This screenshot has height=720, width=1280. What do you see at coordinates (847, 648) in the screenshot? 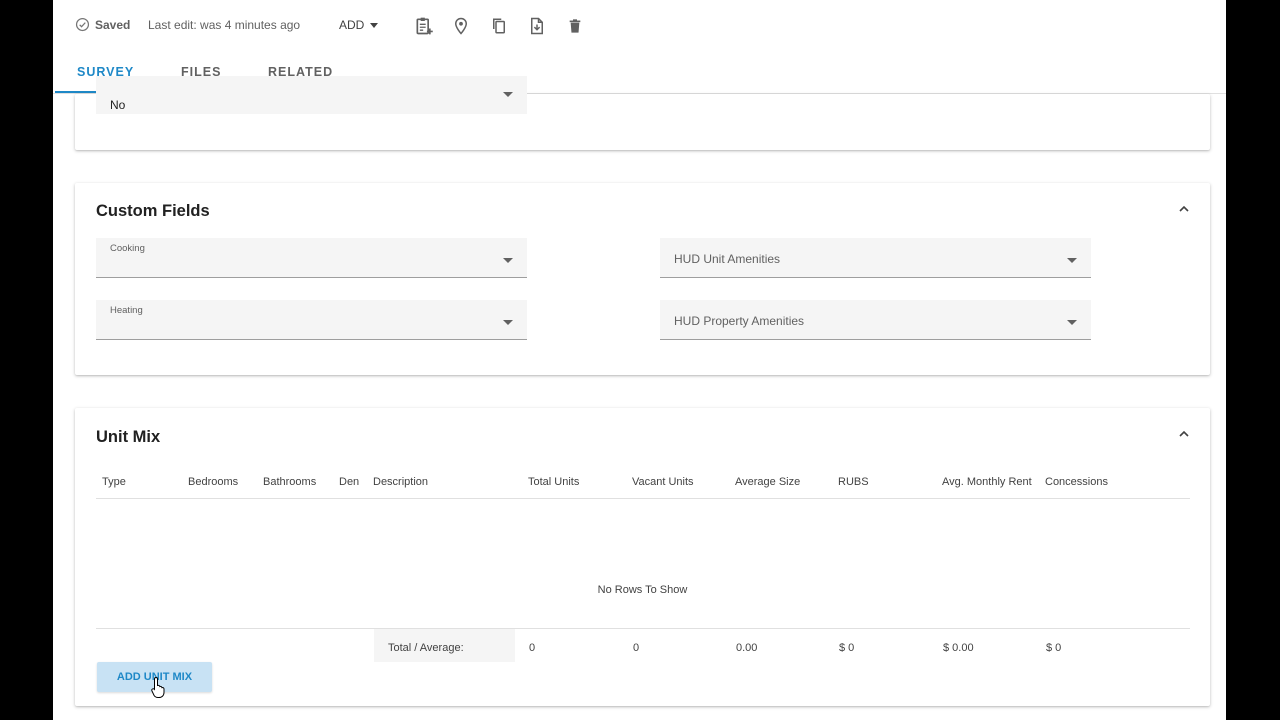
I see `footer-rubs: $ 0` at bounding box center [847, 648].